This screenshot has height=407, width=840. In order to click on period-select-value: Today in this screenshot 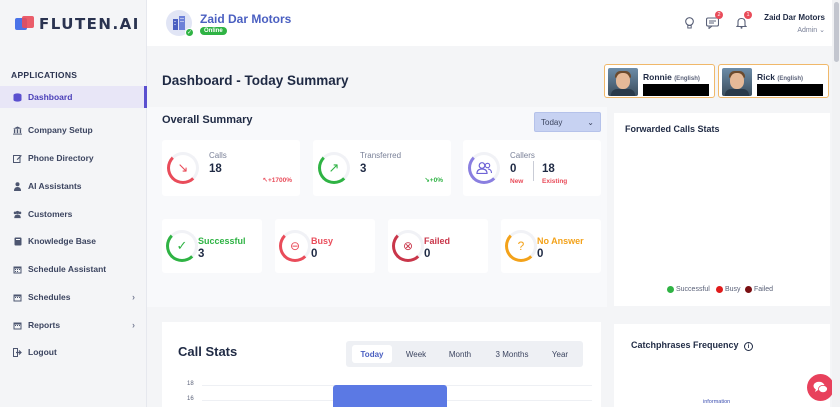, I will do `click(552, 122)`.